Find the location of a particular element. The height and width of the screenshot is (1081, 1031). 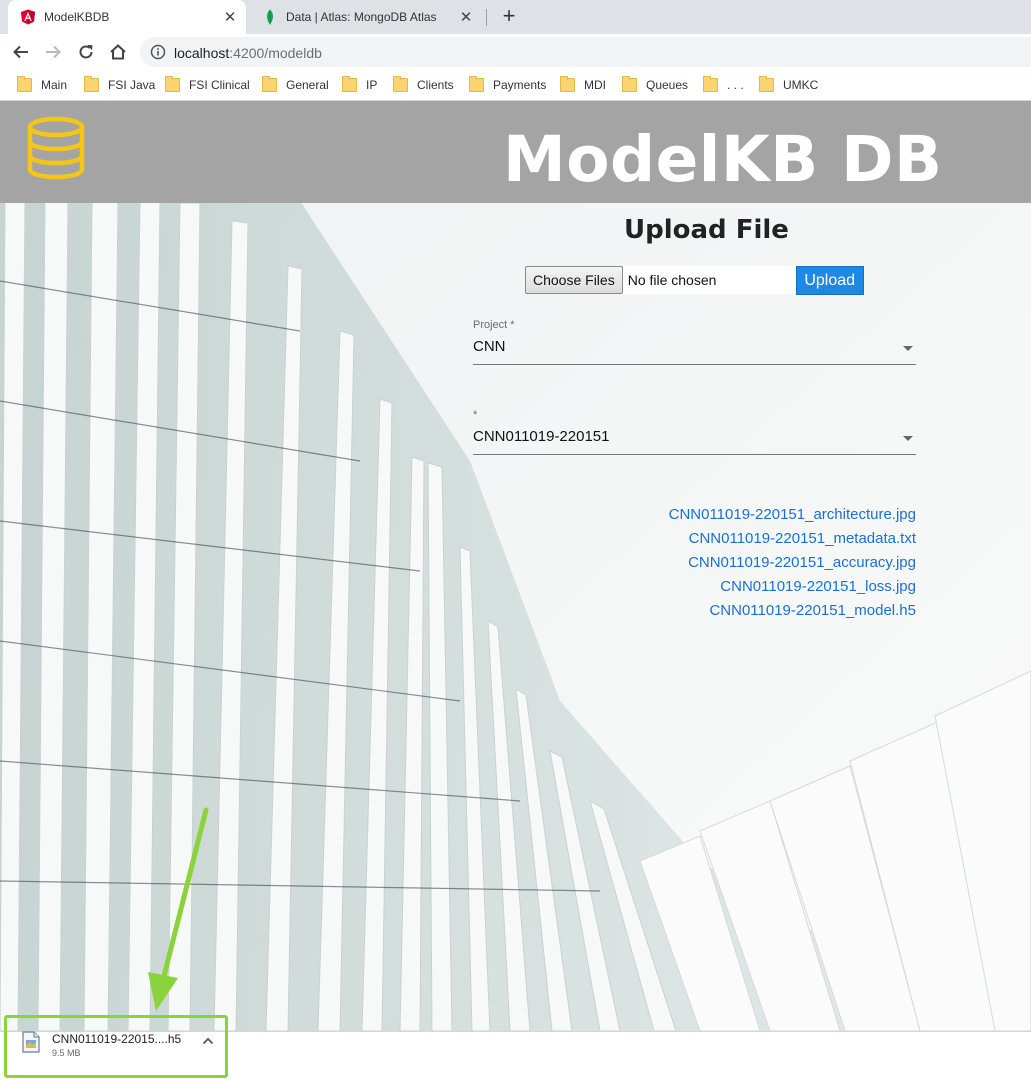

arrow-left-icon is located at coordinates (20, 52).